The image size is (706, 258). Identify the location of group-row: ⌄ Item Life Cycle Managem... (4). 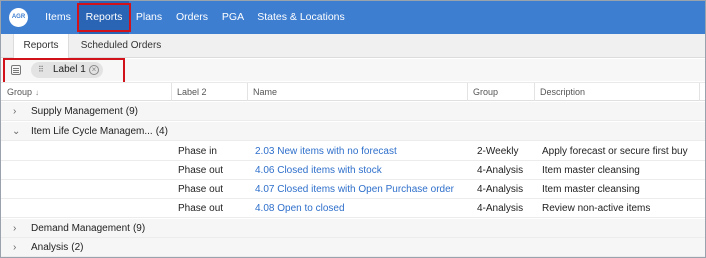
(353, 131).